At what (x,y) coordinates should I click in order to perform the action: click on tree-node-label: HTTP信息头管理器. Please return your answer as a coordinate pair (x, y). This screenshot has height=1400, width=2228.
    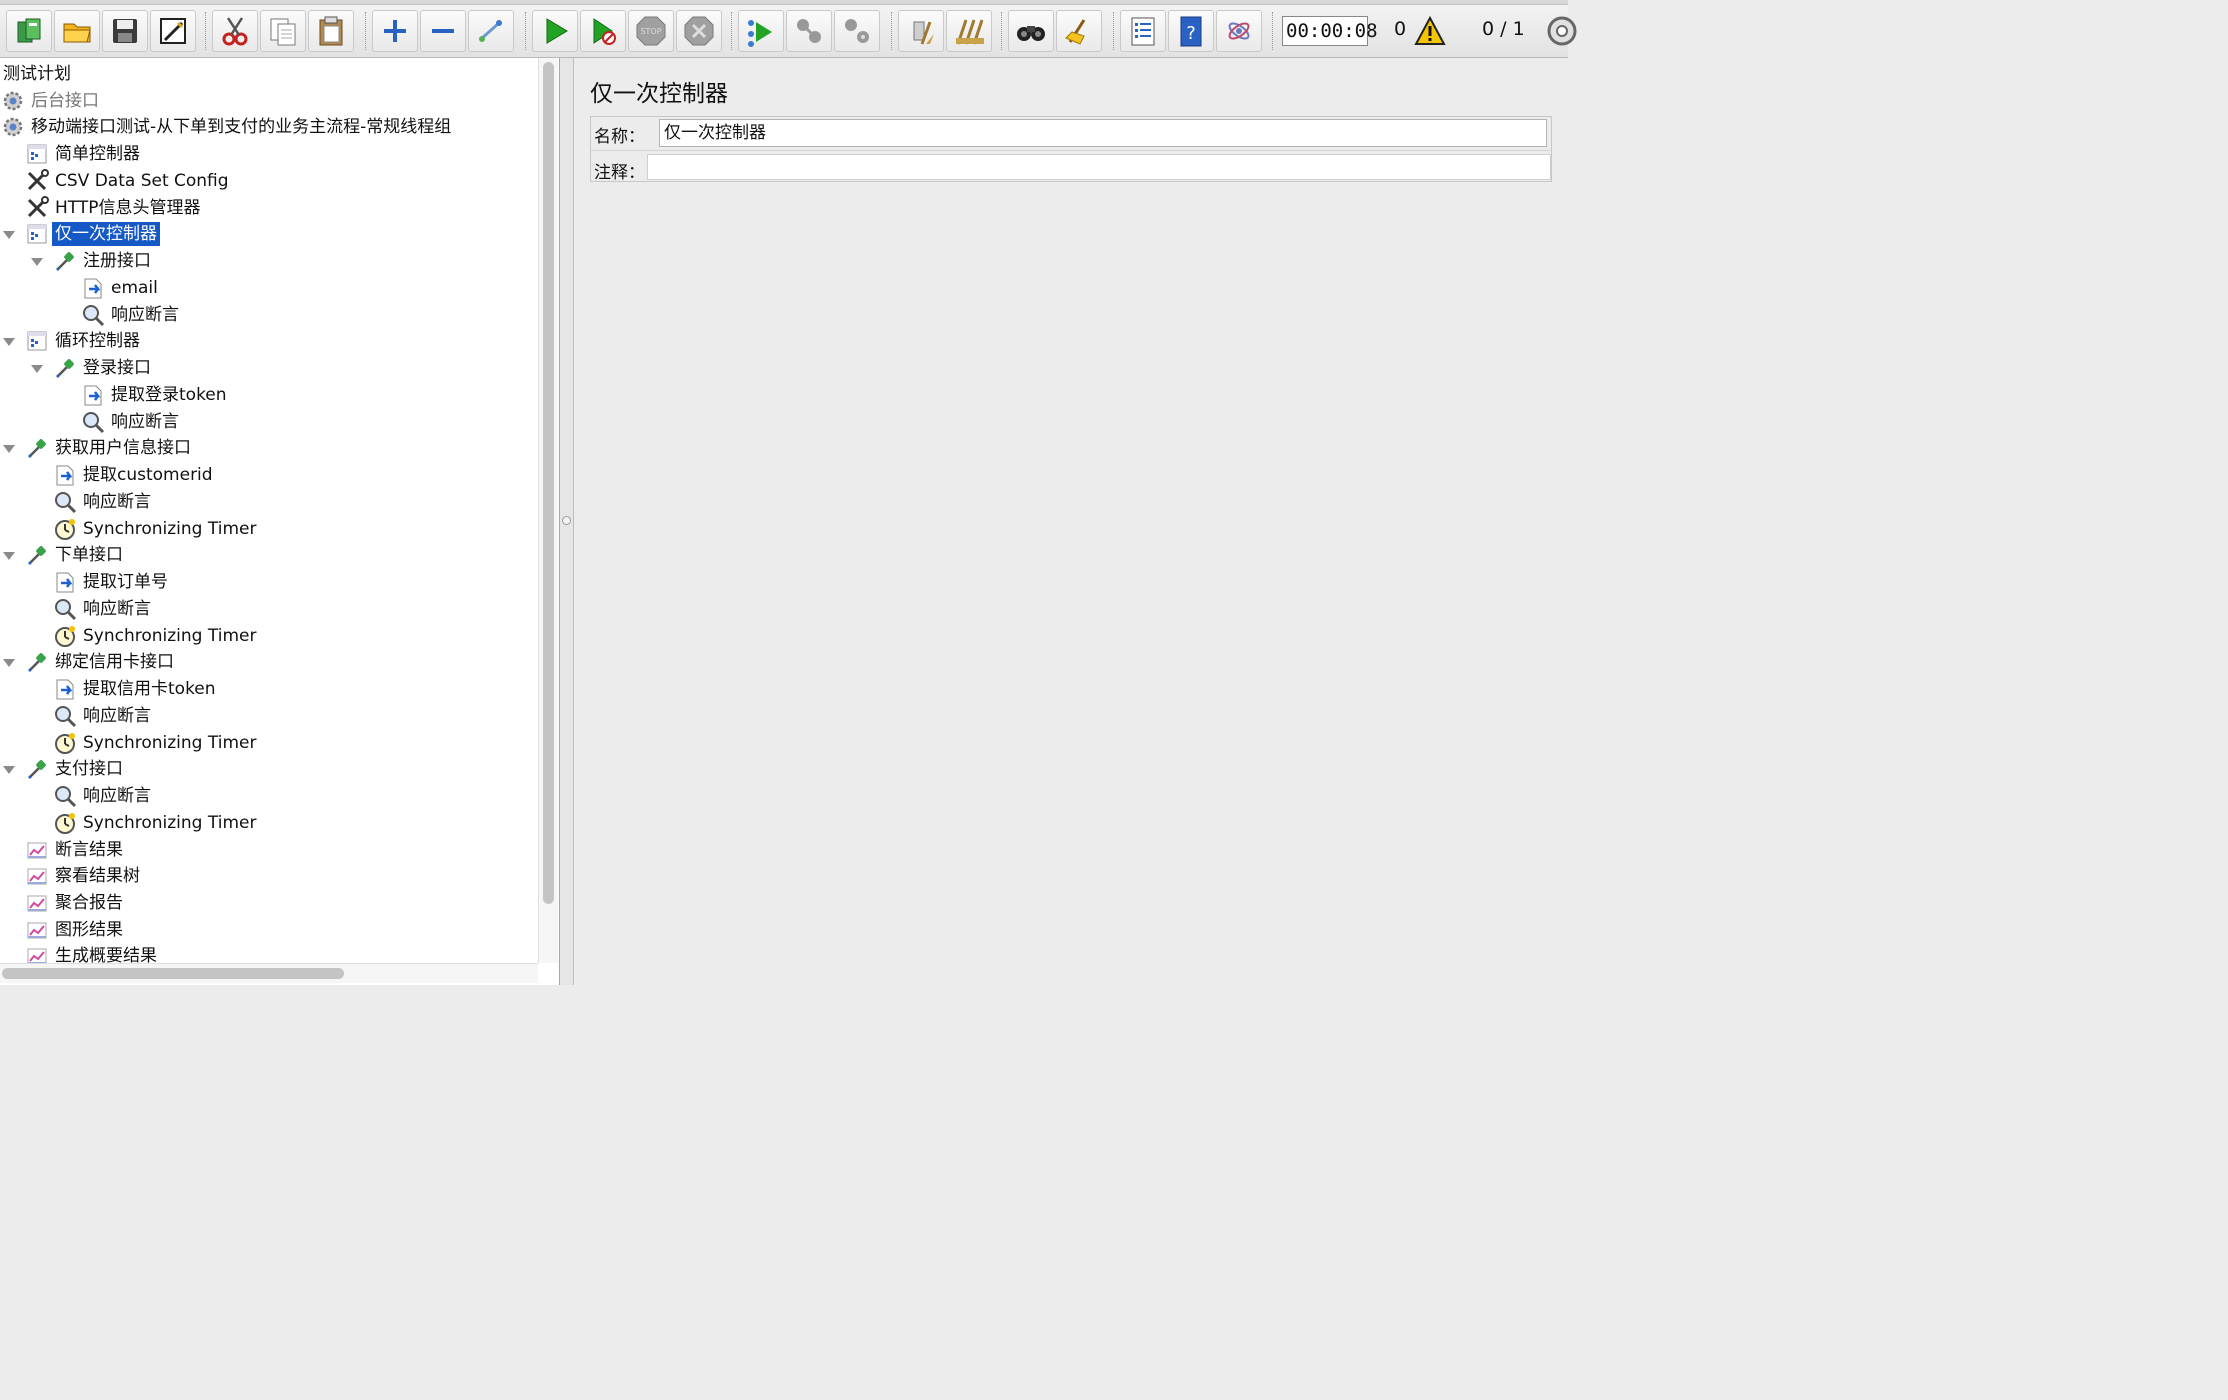
    Looking at the image, I should click on (128, 208).